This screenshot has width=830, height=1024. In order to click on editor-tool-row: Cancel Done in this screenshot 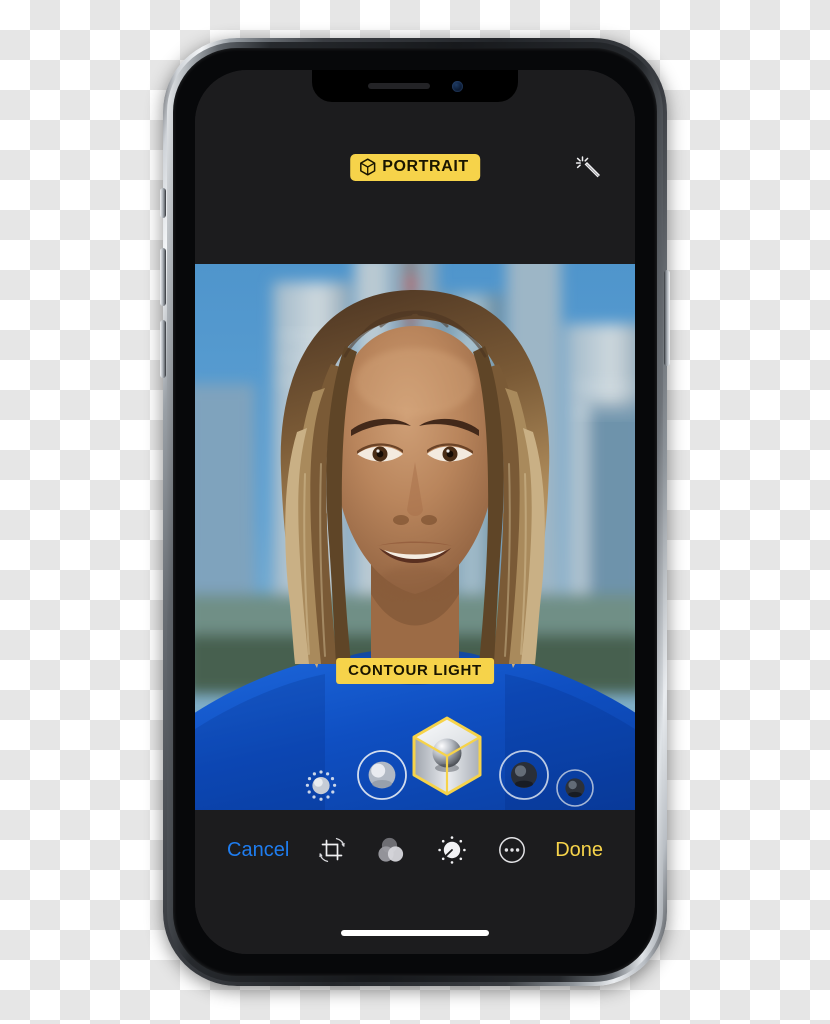, I will do `click(415, 850)`.